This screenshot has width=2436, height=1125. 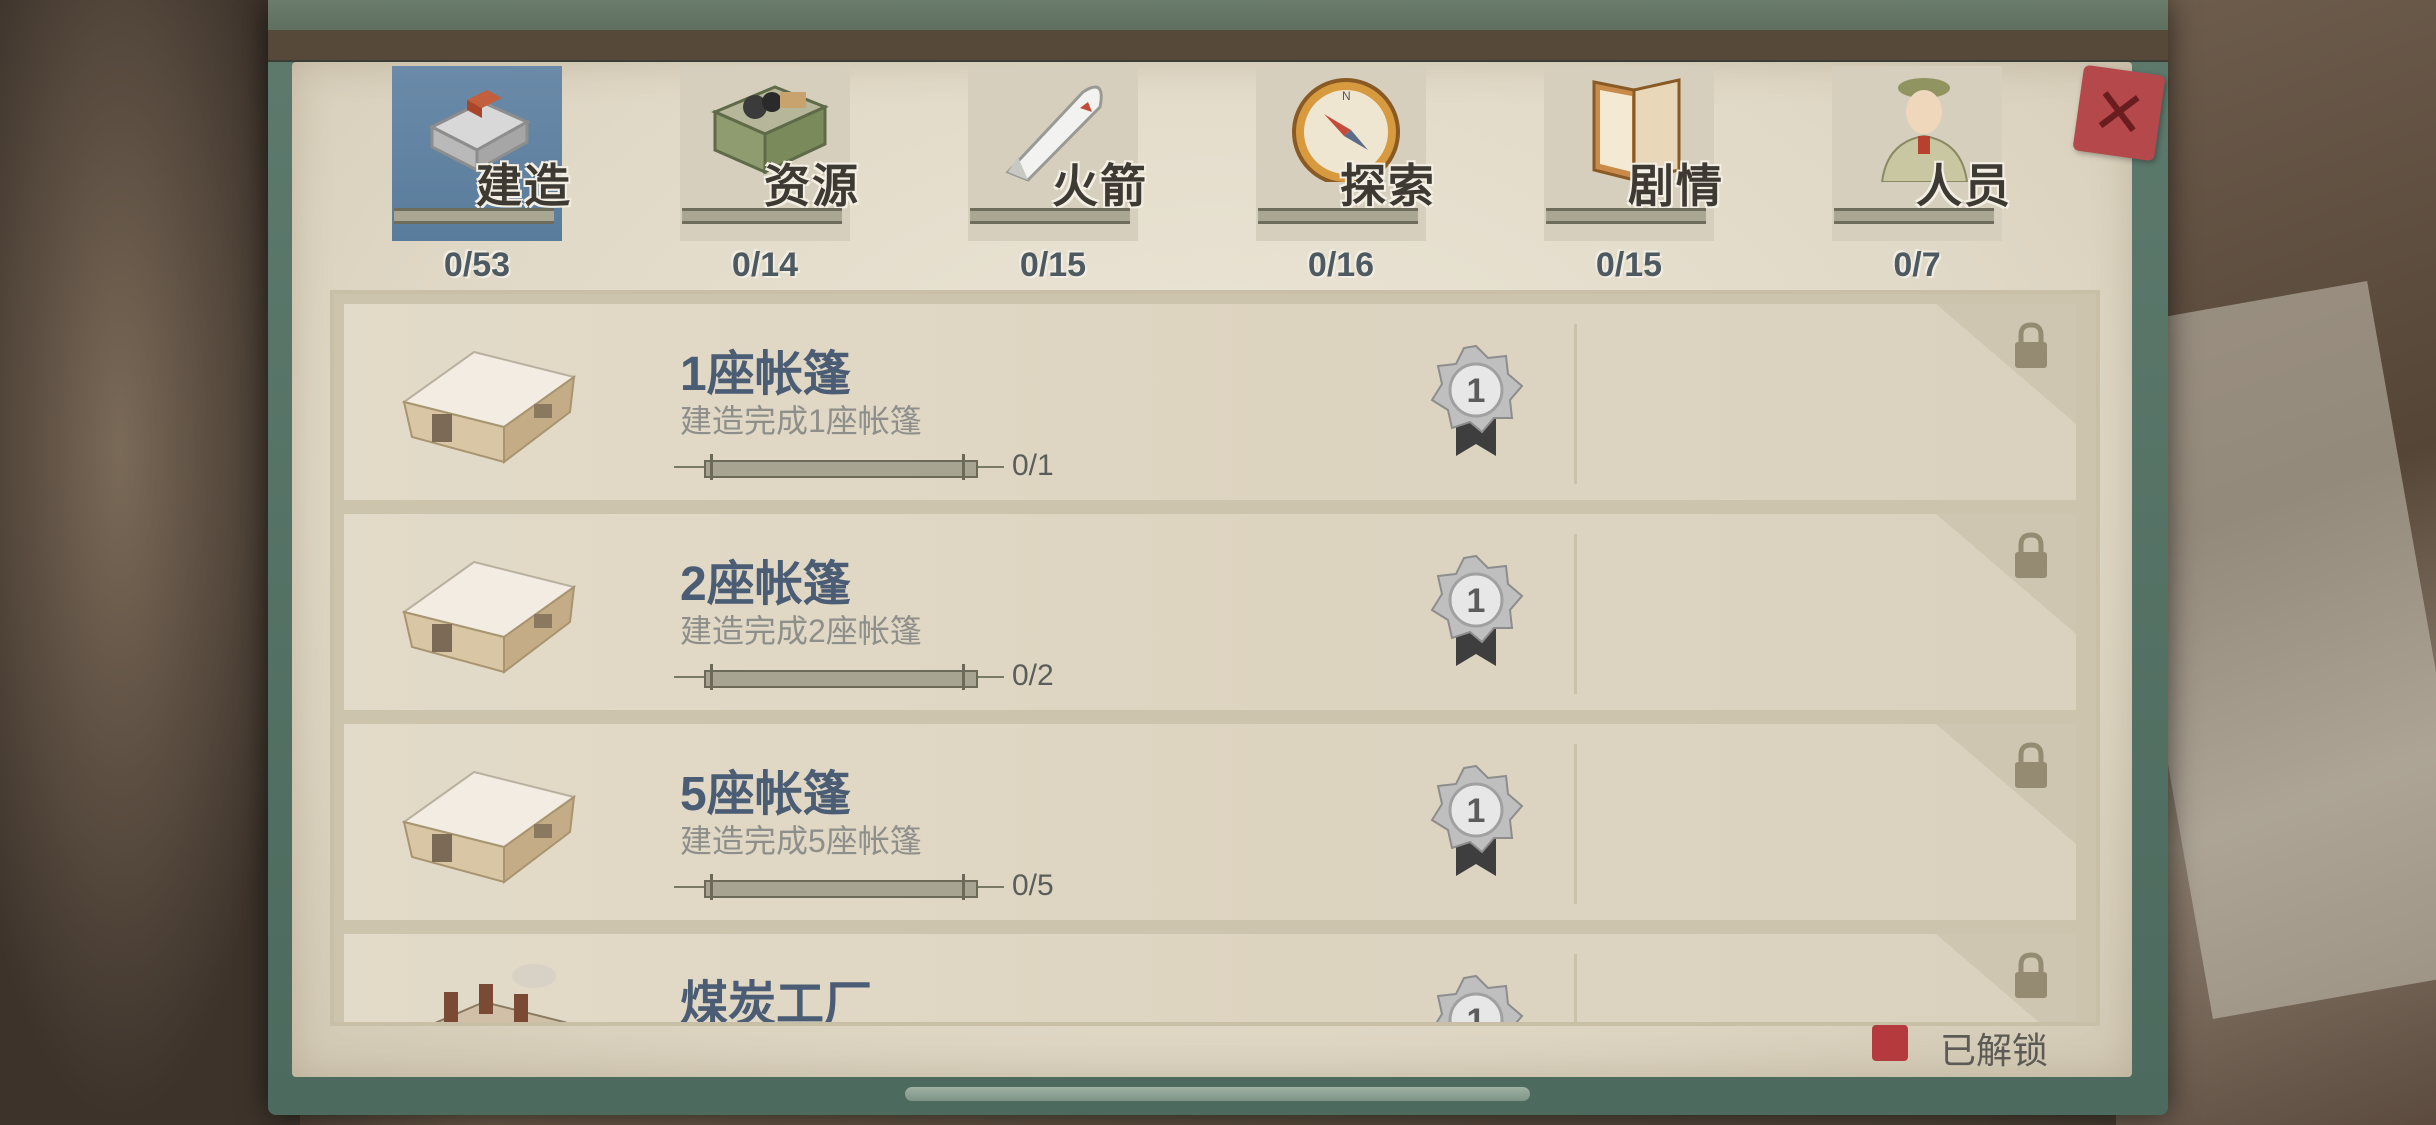 What do you see at coordinates (501, 993) in the screenshot?
I see `coal-factory-icon` at bounding box center [501, 993].